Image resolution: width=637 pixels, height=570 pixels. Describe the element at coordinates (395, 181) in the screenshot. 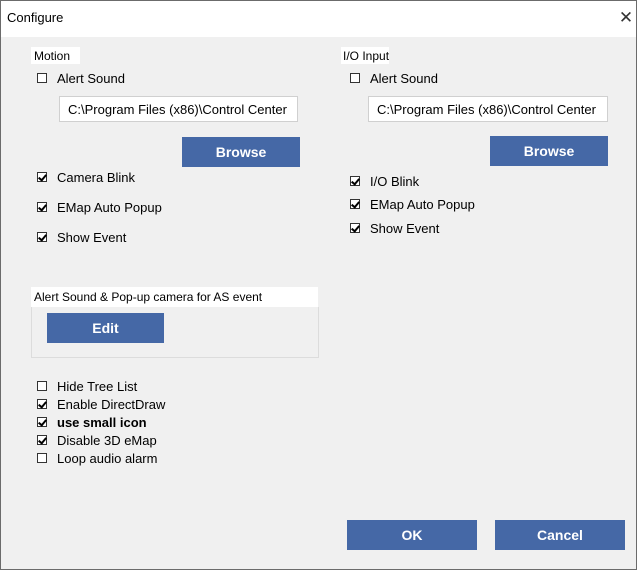

I see `io-blink-label: I/O Blink` at that location.